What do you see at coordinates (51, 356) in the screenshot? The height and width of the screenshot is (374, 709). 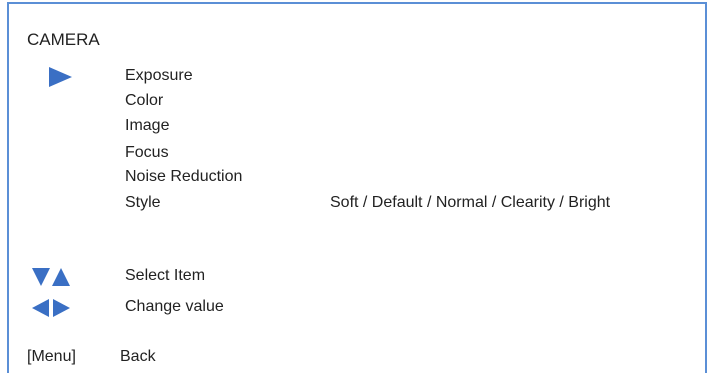 I see `menu-key-label: [Menu]` at bounding box center [51, 356].